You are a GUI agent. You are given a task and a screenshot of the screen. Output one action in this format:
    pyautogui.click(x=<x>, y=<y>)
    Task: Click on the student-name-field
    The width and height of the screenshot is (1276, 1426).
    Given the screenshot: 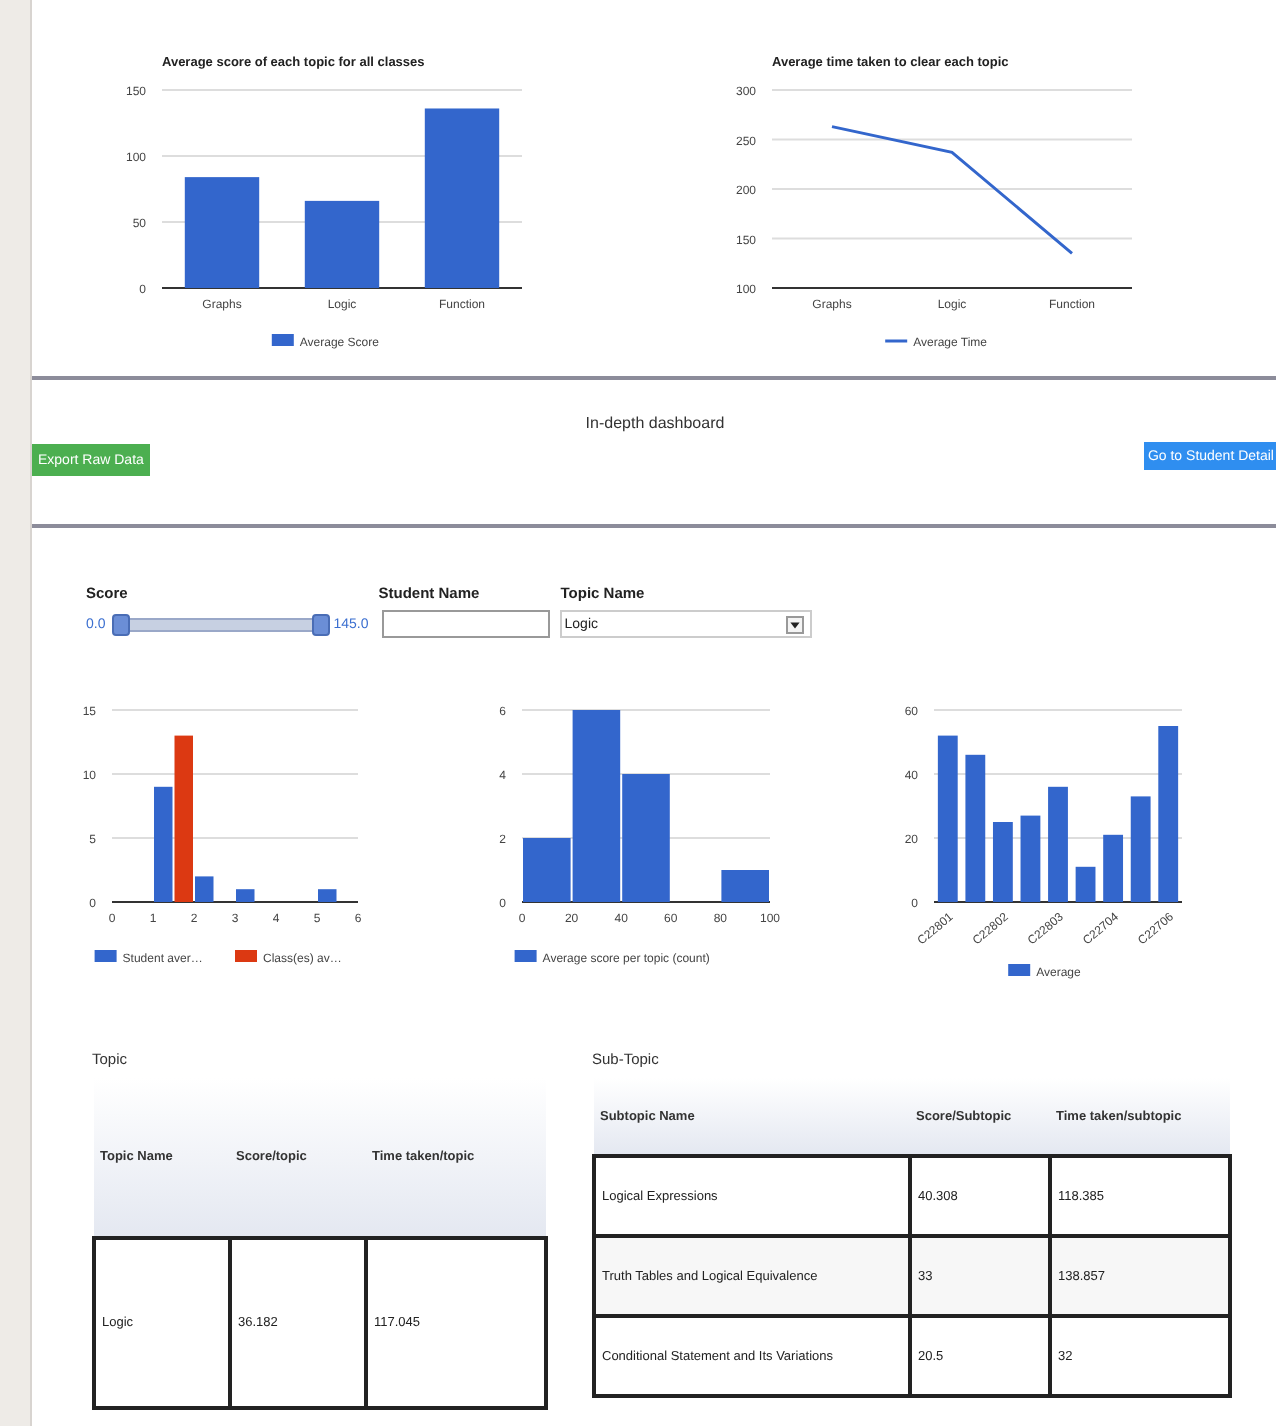 What is the action you would take?
    pyautogui.click(x=466, y=624)
    